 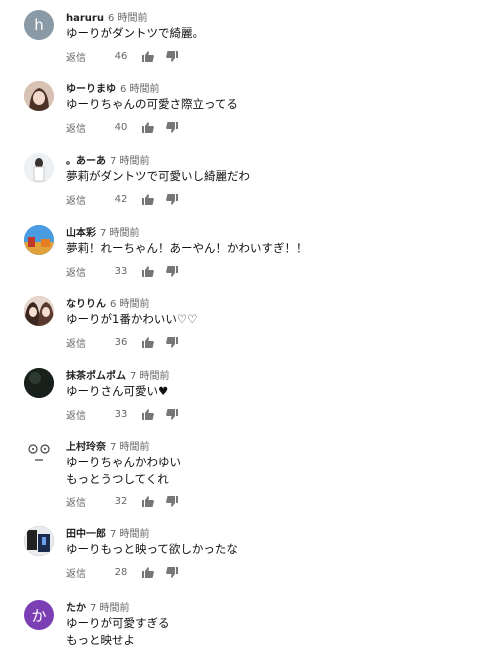 I want to click on comment-line: ゆーりが1番かわいい♡♡, so click(x=132, y=319).